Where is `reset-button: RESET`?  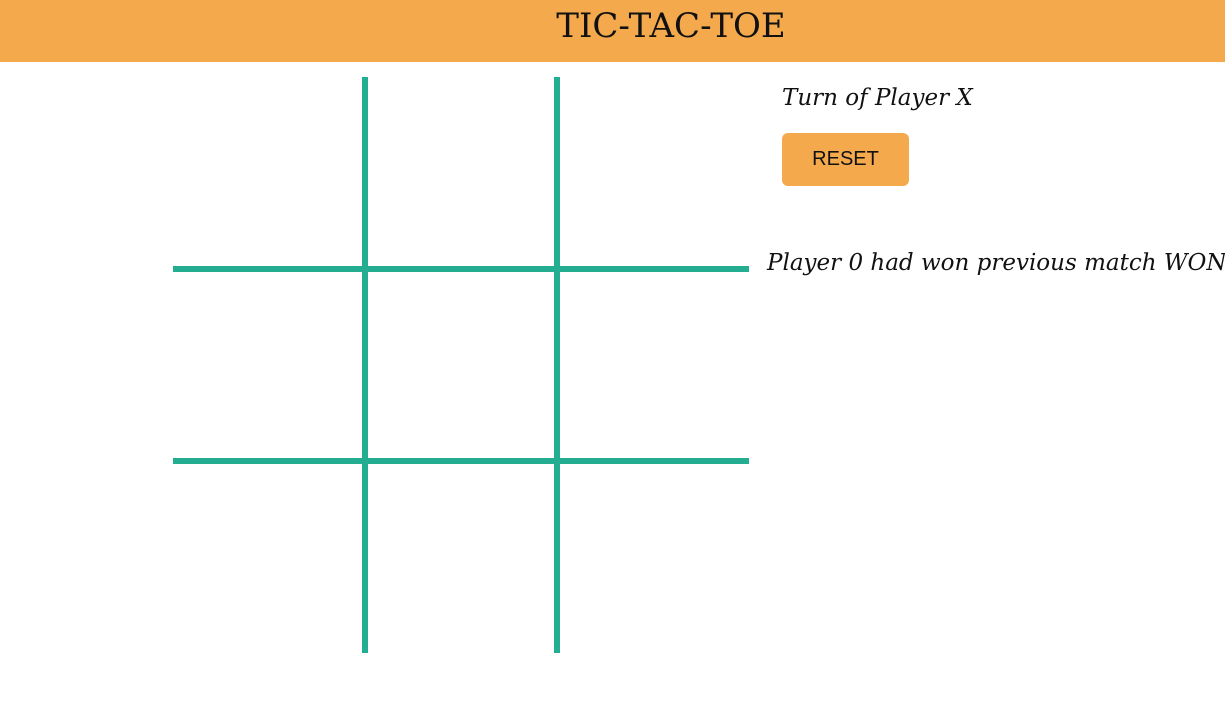
reset-button: RESET is located at coordinates (845, 159).